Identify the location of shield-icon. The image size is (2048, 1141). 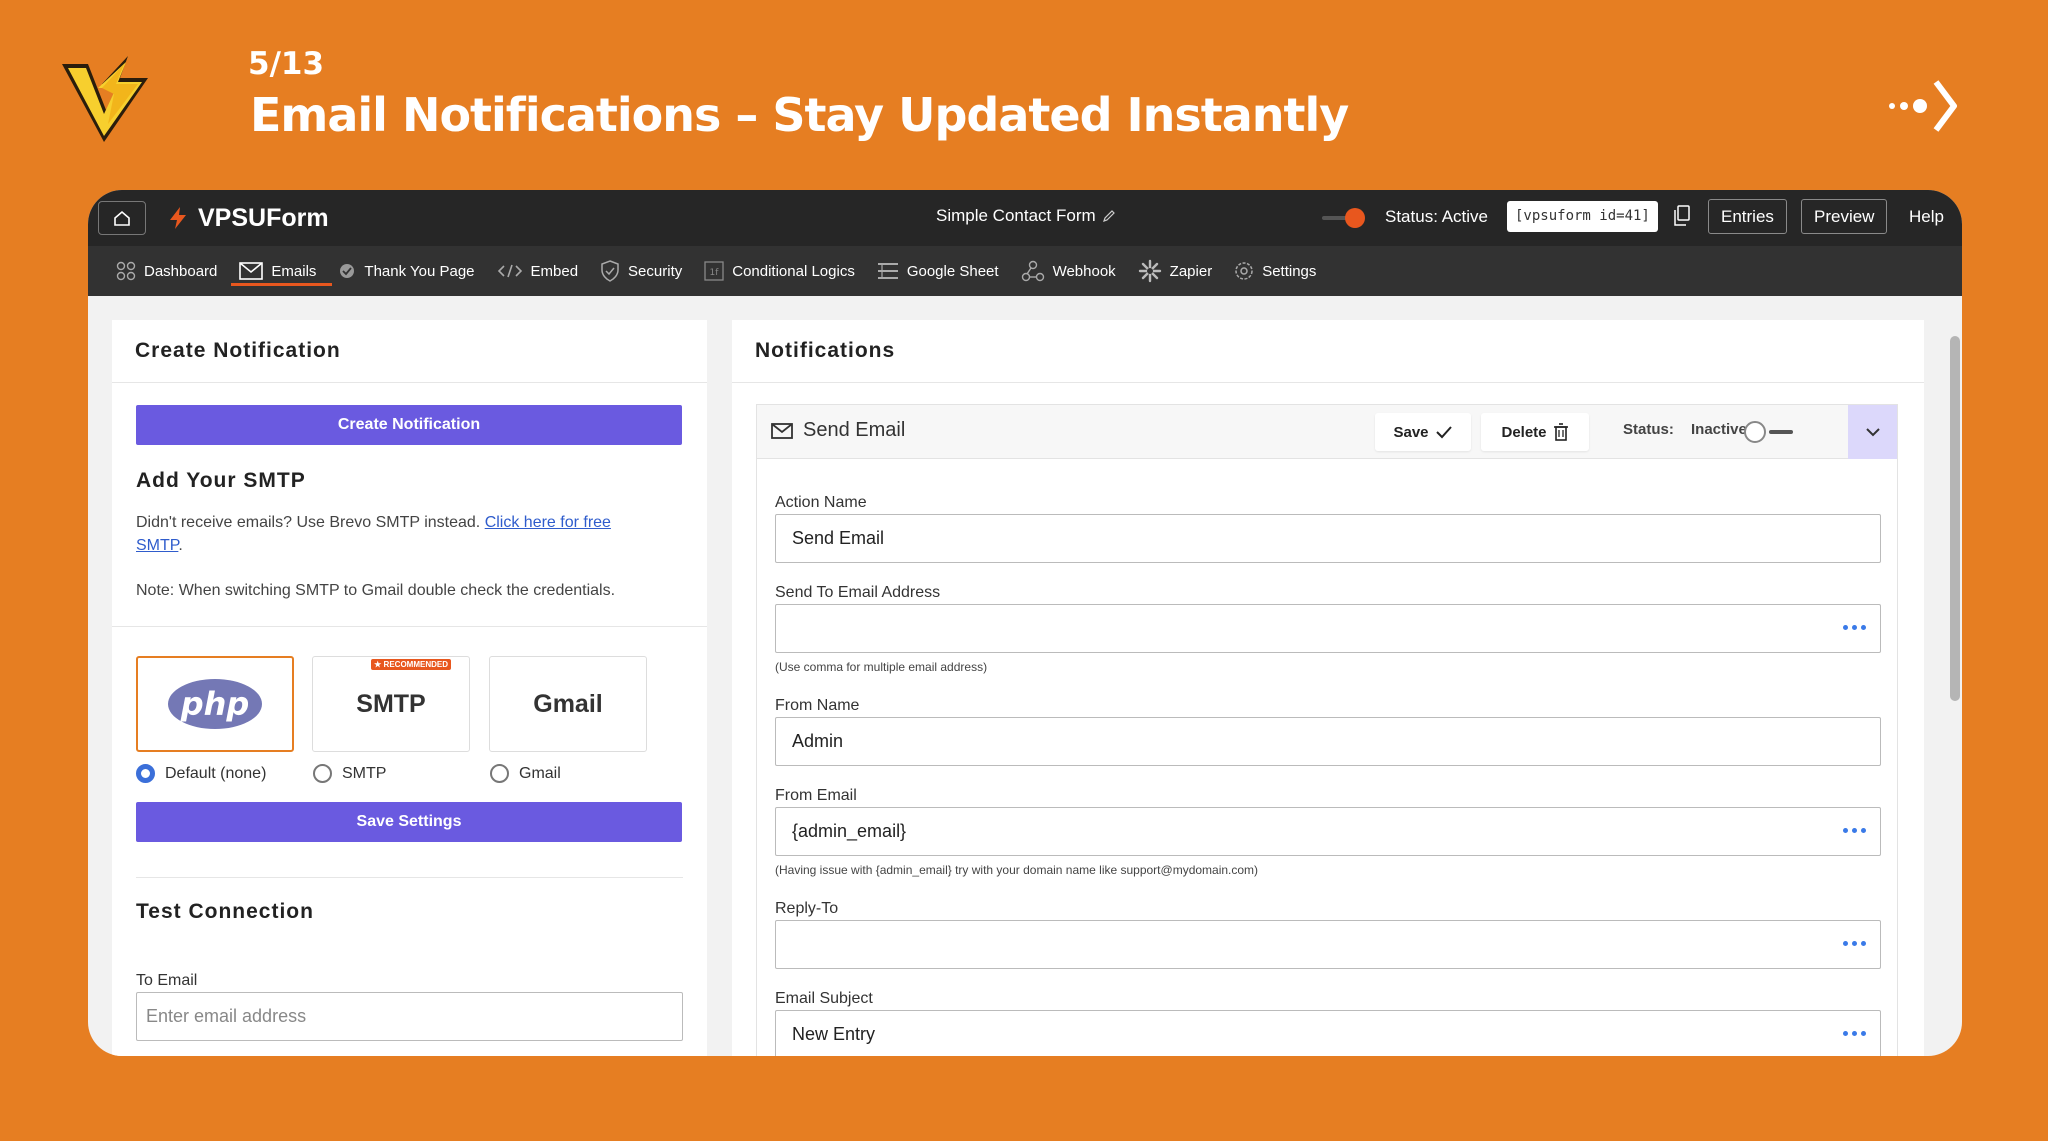
(610, 271).